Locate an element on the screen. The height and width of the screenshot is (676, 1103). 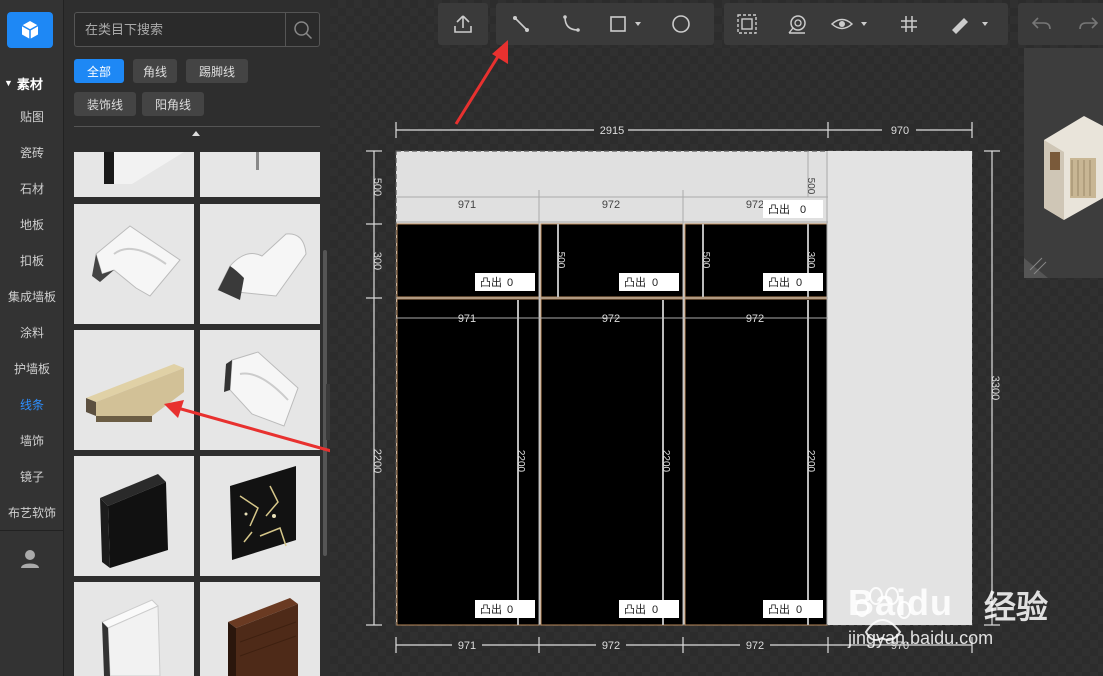
dim-row1-col3: 972 is located at coordinates (755, 205).